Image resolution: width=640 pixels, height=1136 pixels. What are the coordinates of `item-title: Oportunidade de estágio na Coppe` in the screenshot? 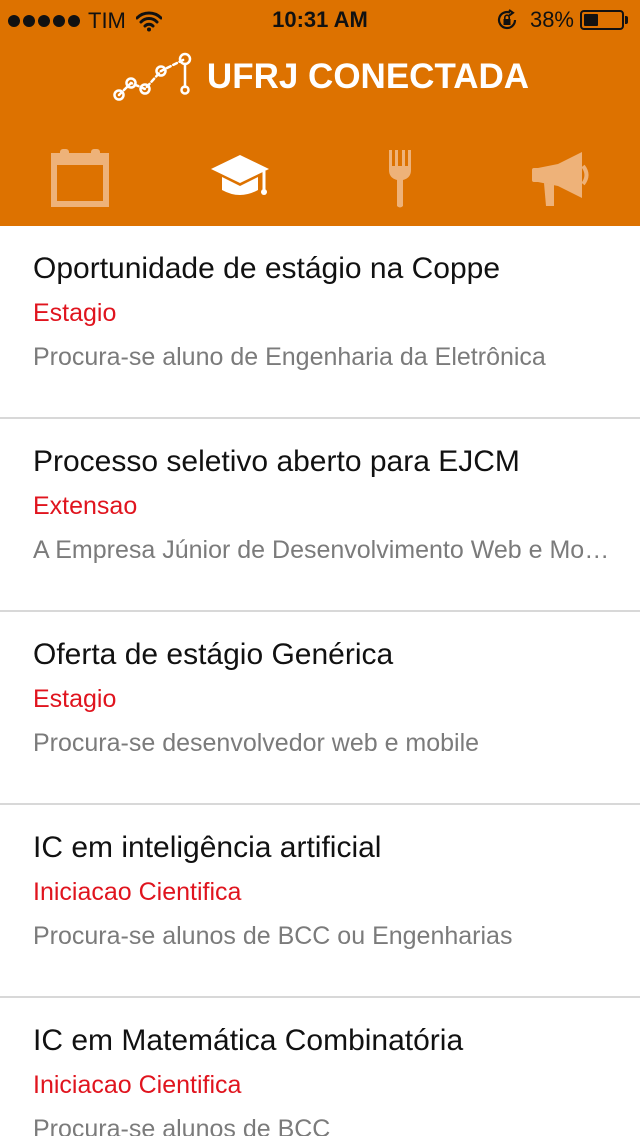 It's located at (267, 268).